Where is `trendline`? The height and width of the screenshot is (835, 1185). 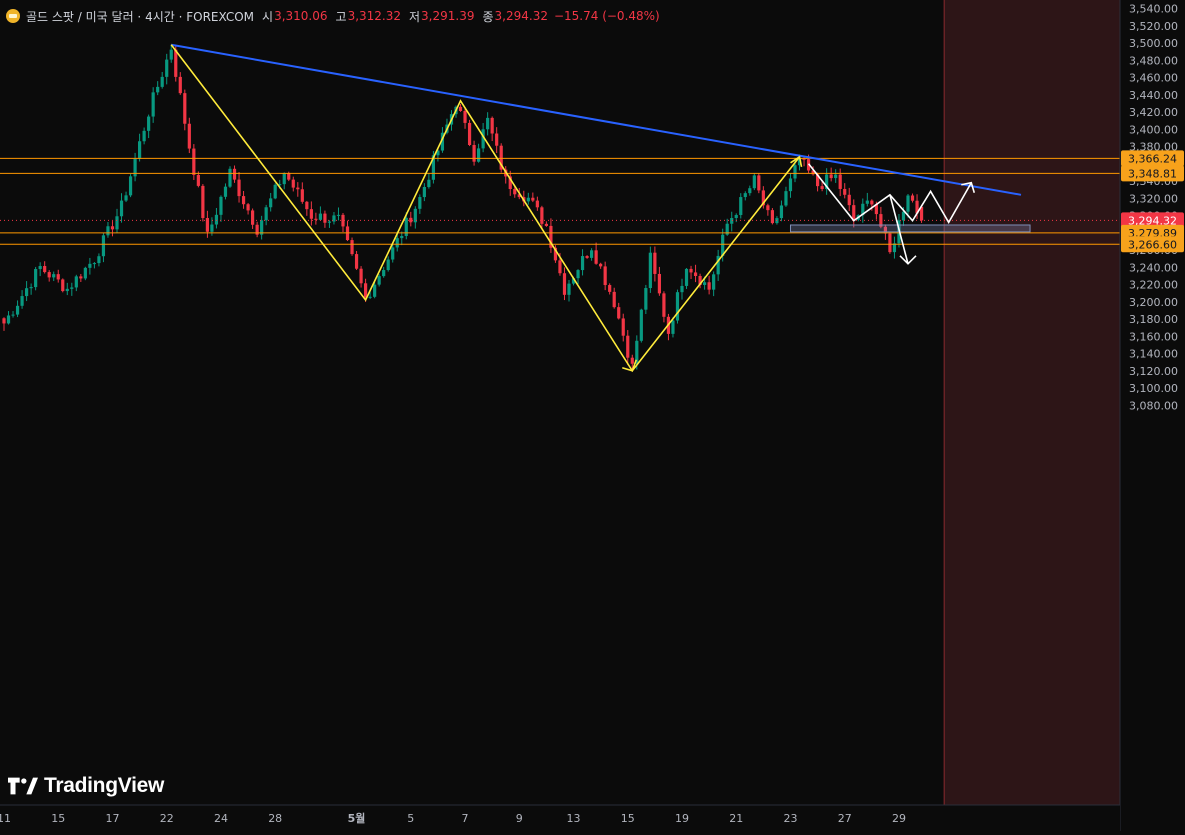
trendline is located at coordinates (596, 119).